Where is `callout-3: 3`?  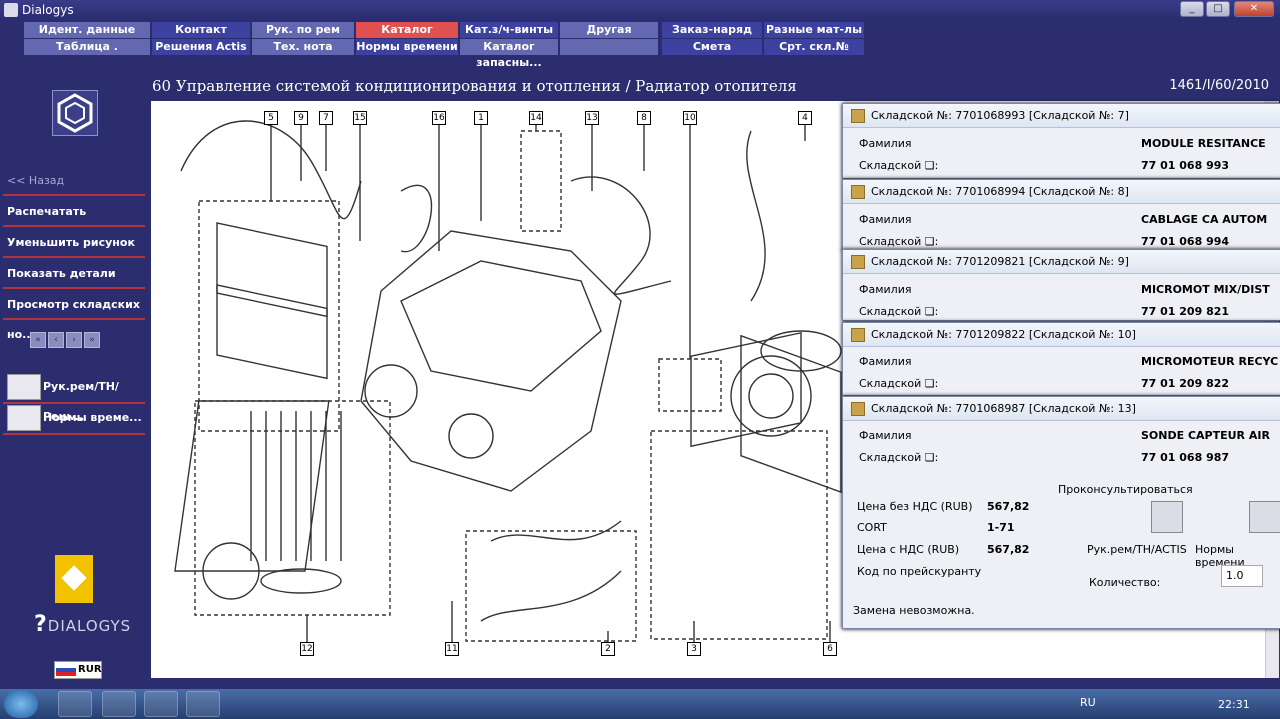
callout-3: 3 is located at coordinates (694, 649).